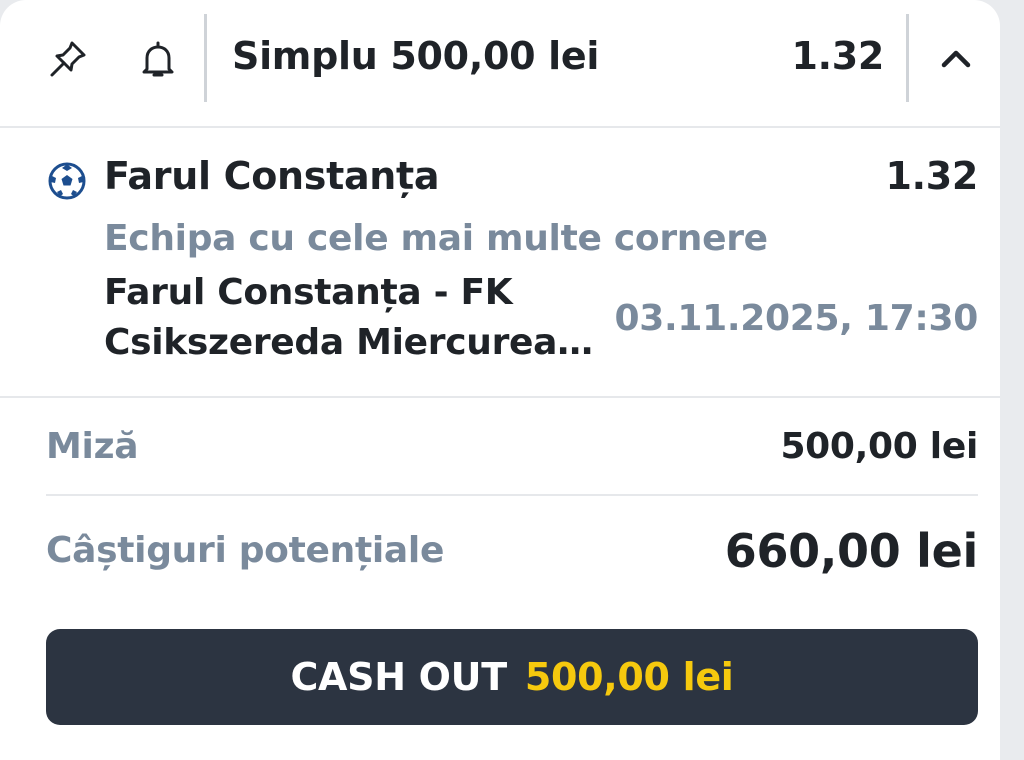  Describe the element at coordinates (416, 56) in the screenshot. I see `bet-title: Simplu 500,00 lei` at that location.